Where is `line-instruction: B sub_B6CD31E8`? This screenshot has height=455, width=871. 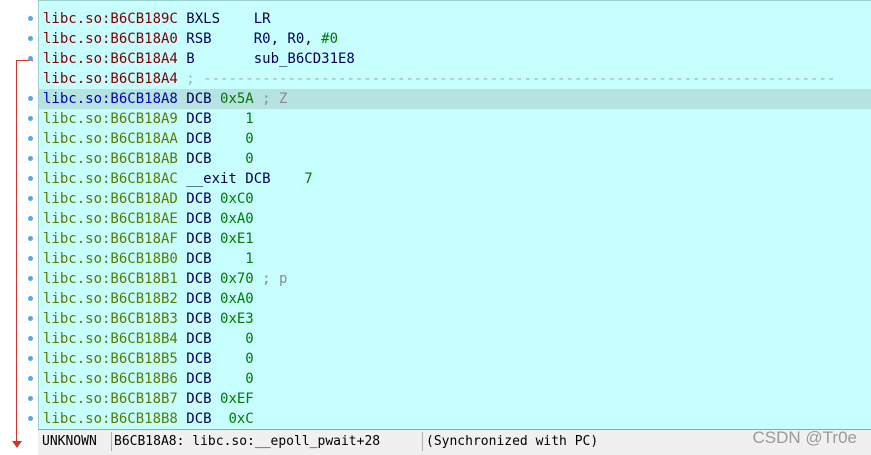 line-instruction: B sub_B6CD31E8 is located at coordinates (266, 59).